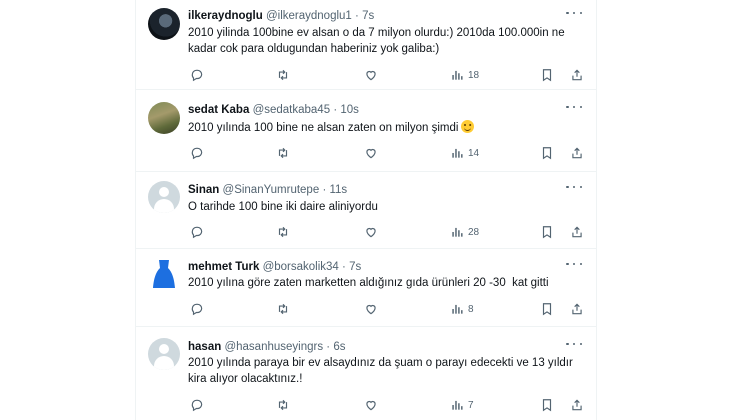 The image size is (730, 420). Describe the element at coordinates (387, 347) in the screenshot. I see `tweet-header: hasan @hasanhuseyingrs · 6s` at that location.